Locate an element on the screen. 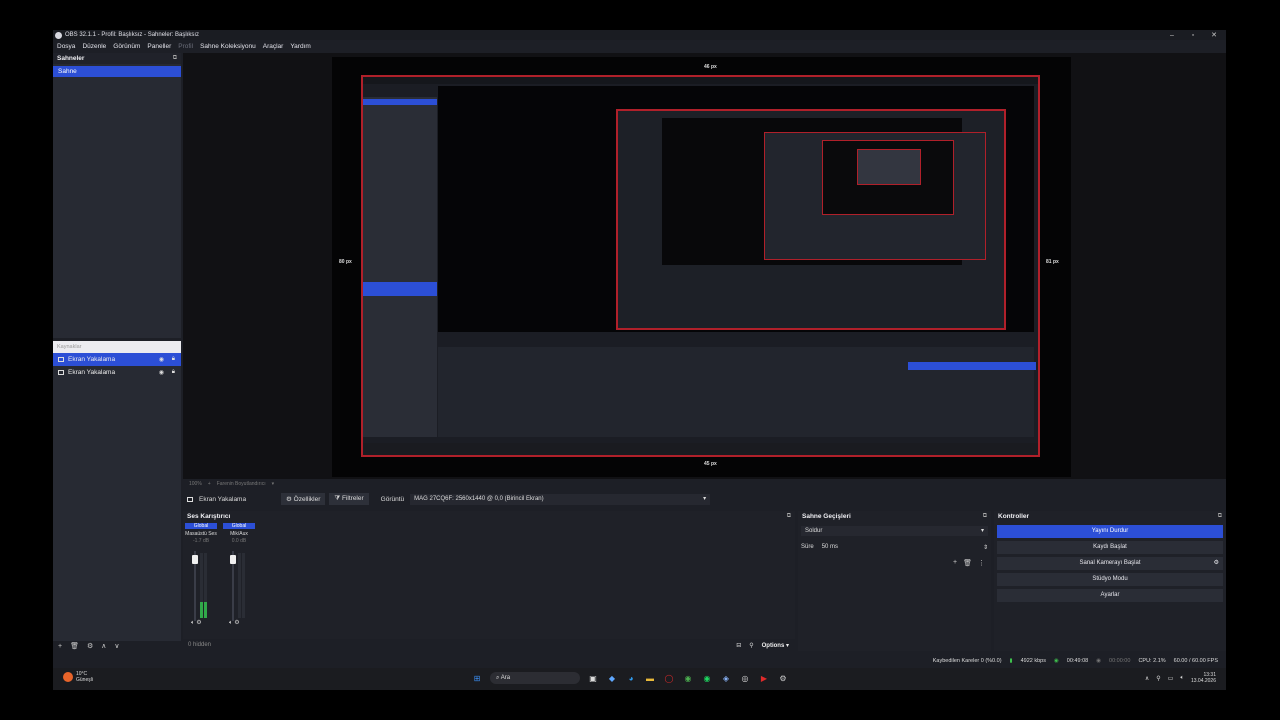 The image size is (1280, 720). sources-search-input: Kaynaklar is located at coordinates (117, 347).